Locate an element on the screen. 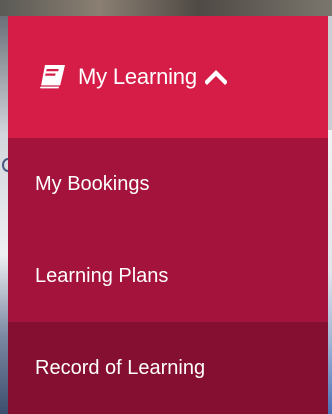  book-icon is located at coordinates (52, 77).